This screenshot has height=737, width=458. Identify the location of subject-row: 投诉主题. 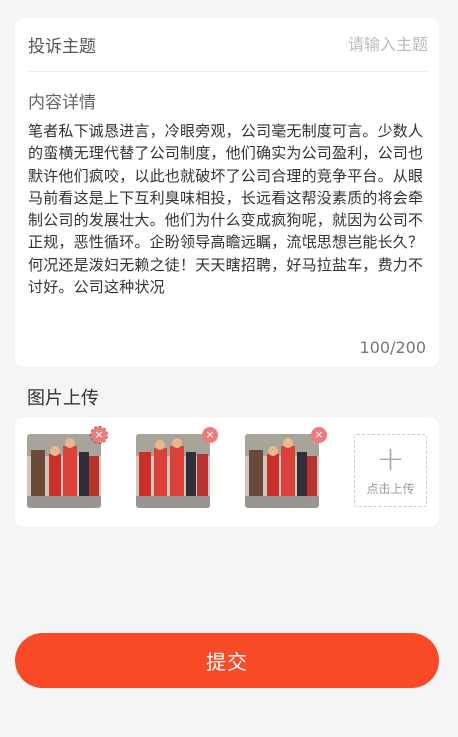
(228, 45).